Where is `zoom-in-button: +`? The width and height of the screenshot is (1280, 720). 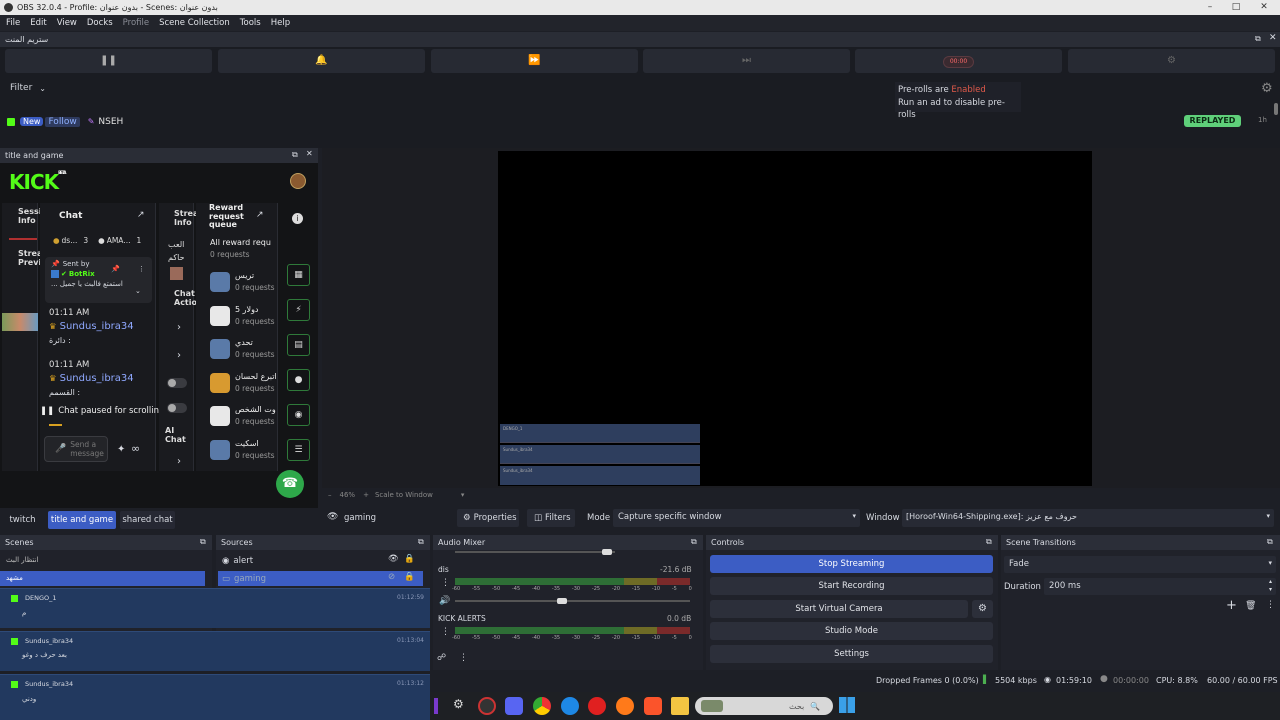
zoom-in-button: + is located at coordinates (366, 495).